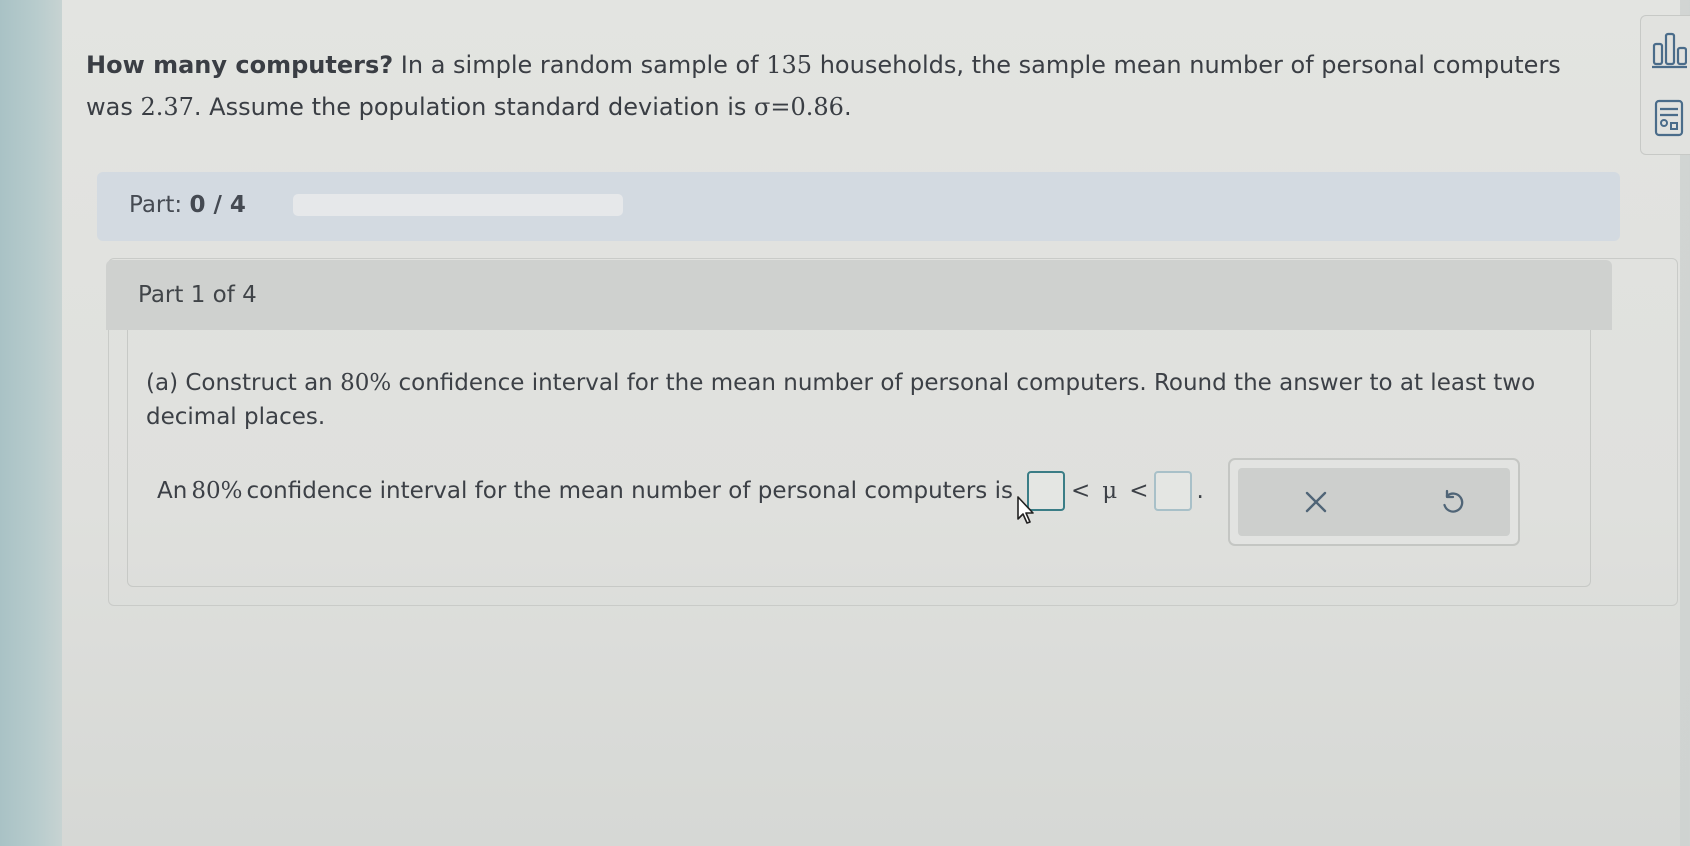 The width and height of the screenshot is (1690, 846). Describe the element at coordinates (1173, 491) in the screenshot. I see `upper-bound-input` at that location.